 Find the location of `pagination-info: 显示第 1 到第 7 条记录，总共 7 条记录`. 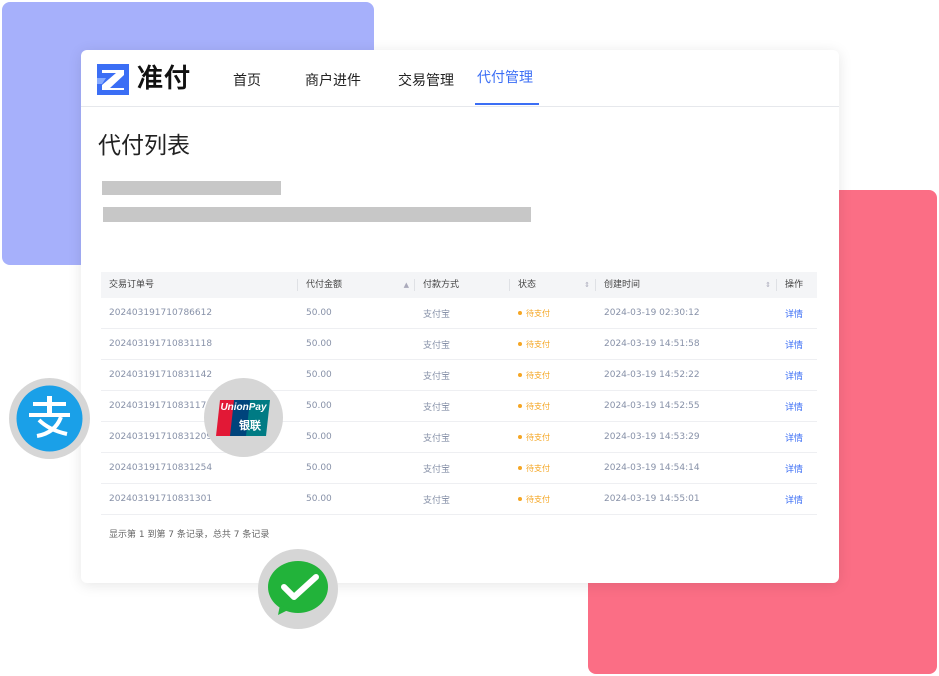

pagination-info: 显示第 1 到第 7 条记录，总共 7 条记录 is located at coordinates (189, 535).